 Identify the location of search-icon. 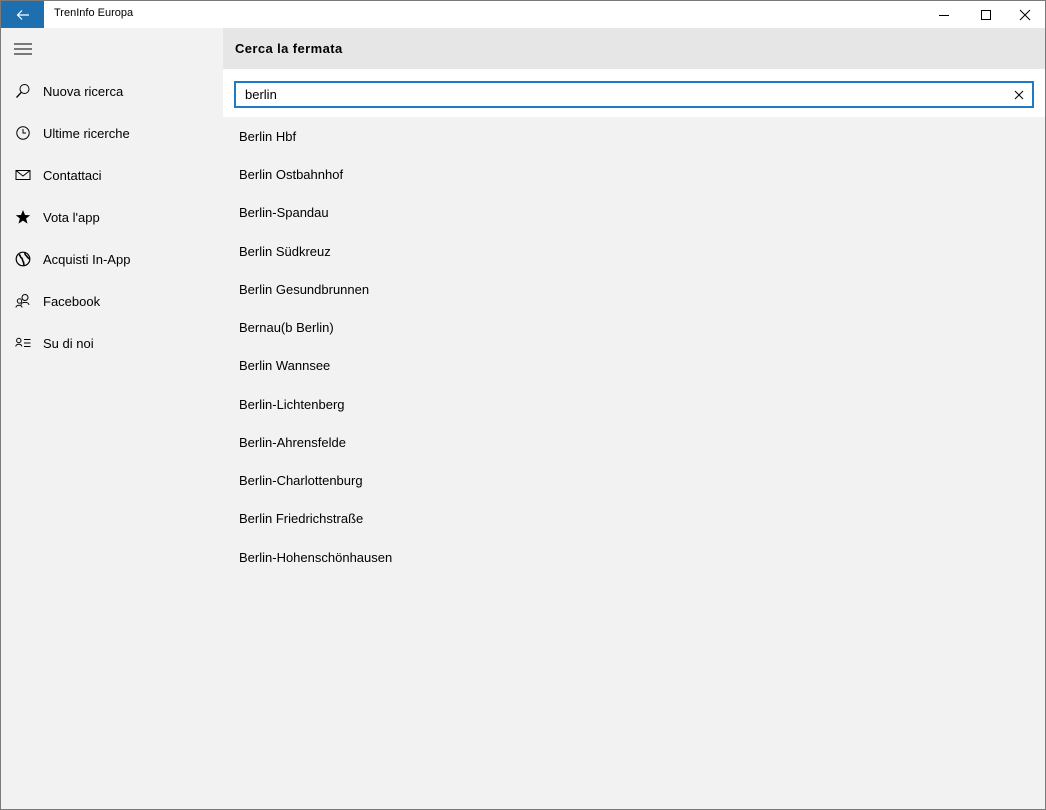
(23, 91).